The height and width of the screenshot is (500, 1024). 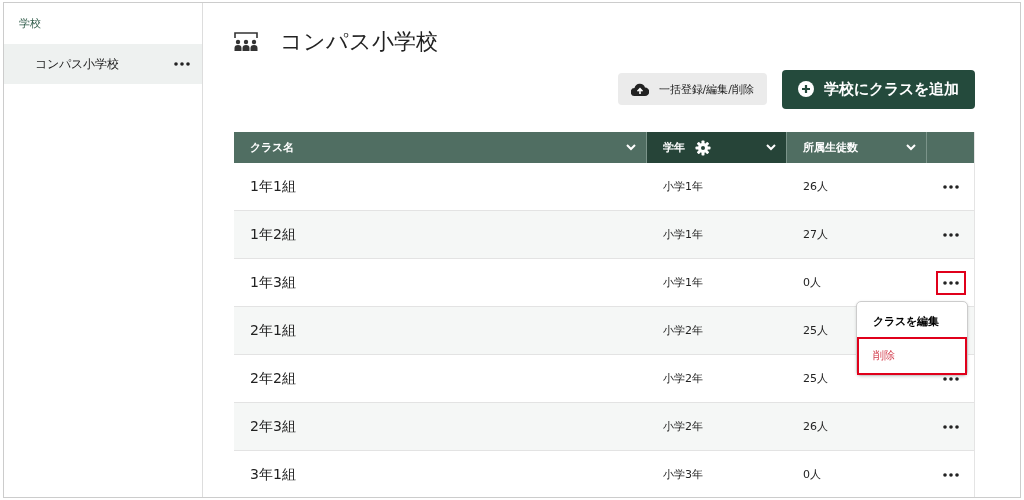 I want to click on bulk-upload-button: 一括登録/編集/削除, so click(x=692, y=89).